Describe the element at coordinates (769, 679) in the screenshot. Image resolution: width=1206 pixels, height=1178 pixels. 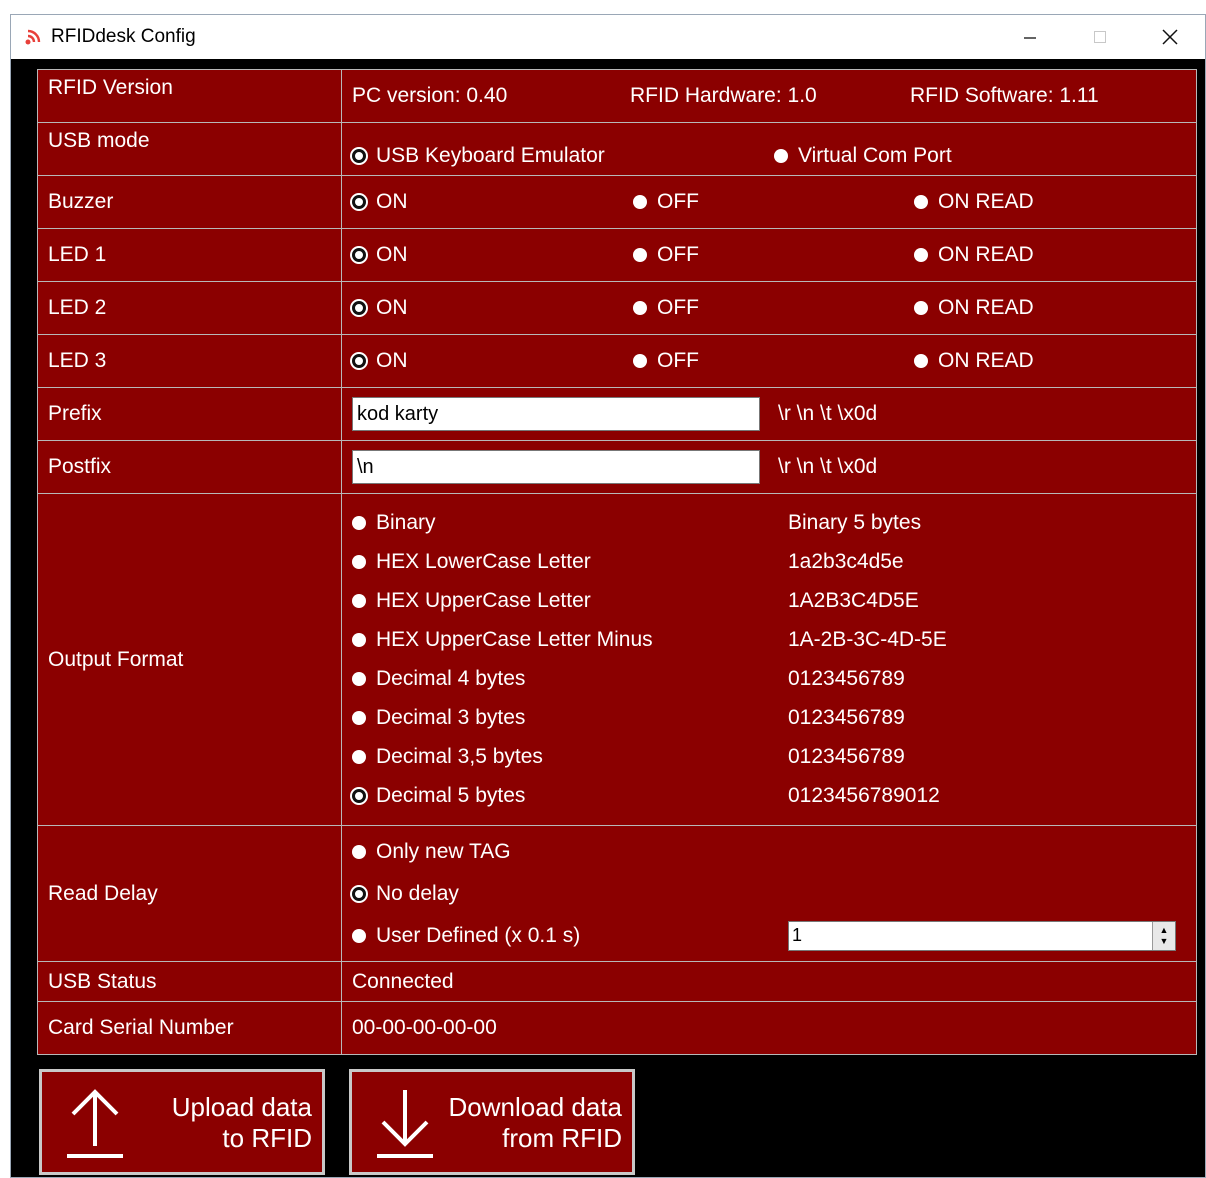
I see `format-option-decimal-4-bytes: Decimal 4 bytes 0123456789` at that location.